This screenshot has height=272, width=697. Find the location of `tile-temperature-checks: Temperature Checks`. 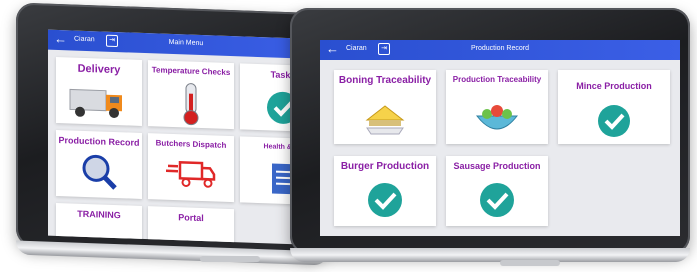

tile-temperature-checks: Temperature Checks is located at coordinates (191, 95).